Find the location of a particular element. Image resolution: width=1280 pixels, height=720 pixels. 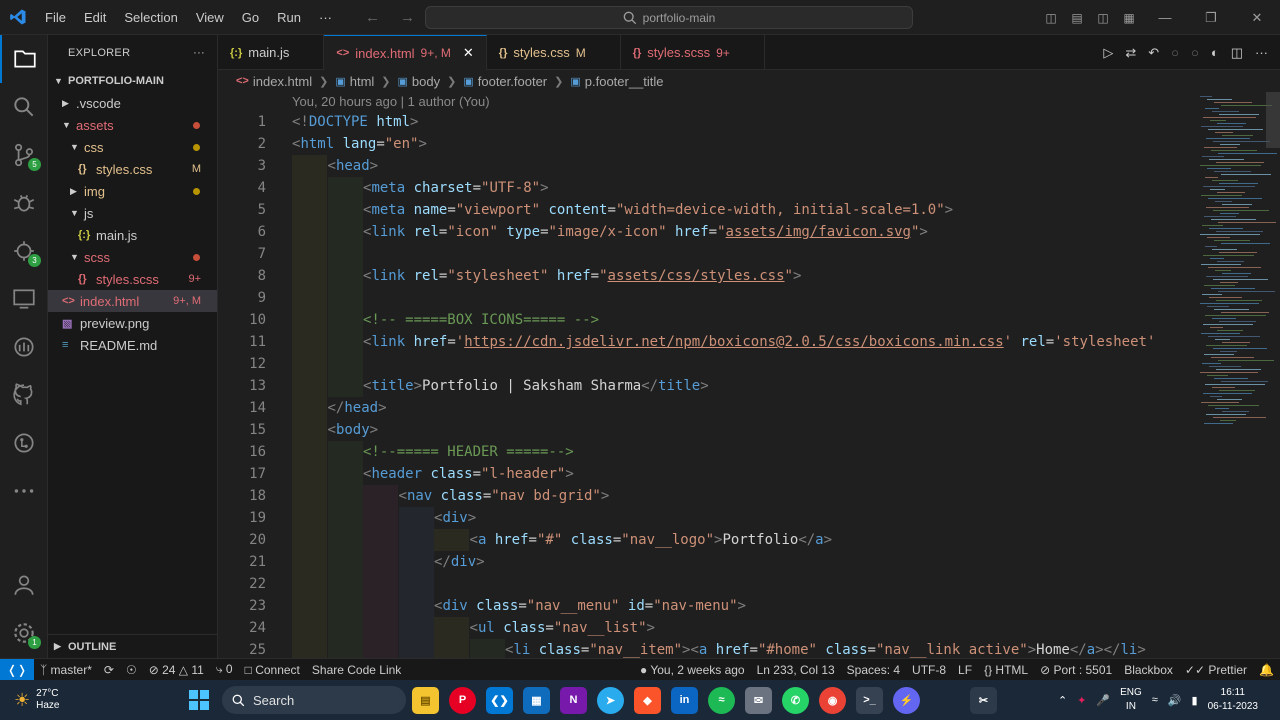

go-back-change-icon: ○ is located at coordinates (1175, 52).